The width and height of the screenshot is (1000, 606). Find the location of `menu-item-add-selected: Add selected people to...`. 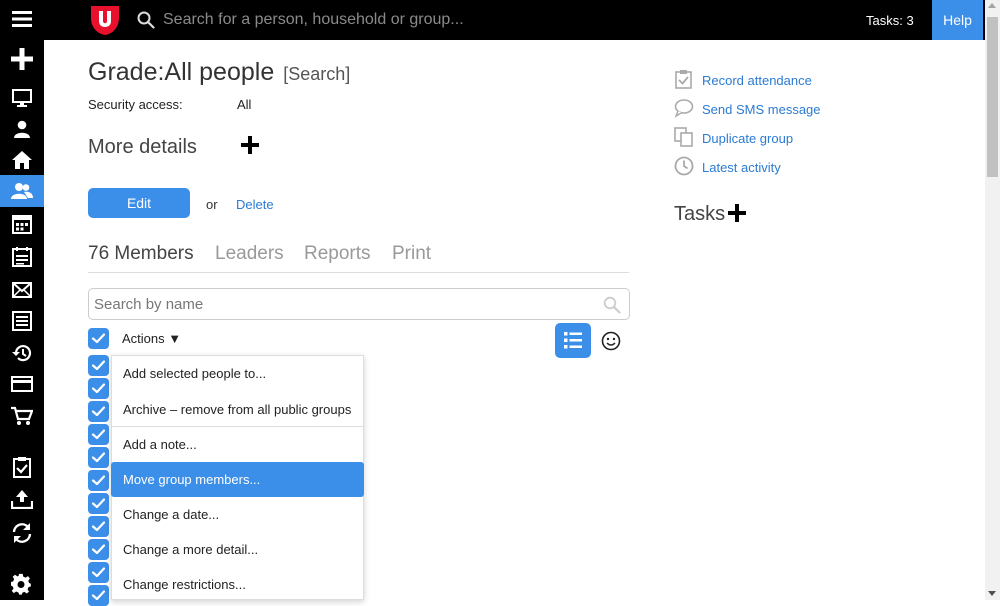

menu-item-add-selected: Add selected people to... is located at coordinates (237, 373).